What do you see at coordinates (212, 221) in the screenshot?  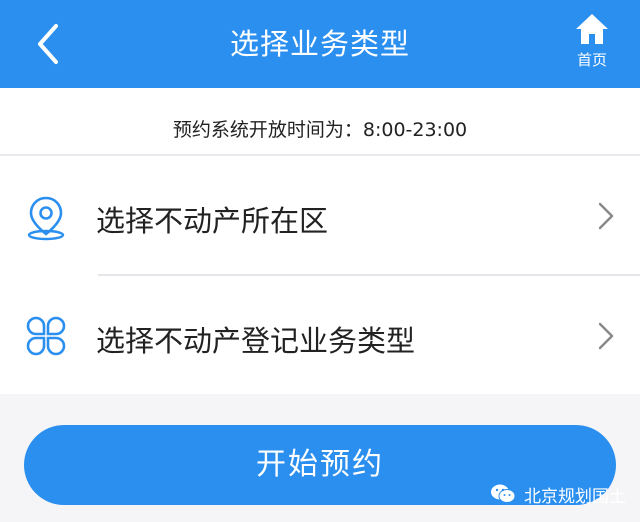 I see `list-item-label: 选择不动产所在区` at bounding box center [212, 221].